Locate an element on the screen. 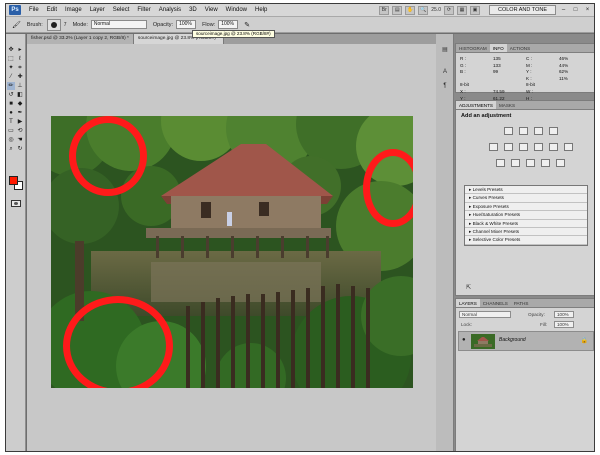 This screenshot has height=455, width=600. exposure-icon is located at coordinates (553, 131).